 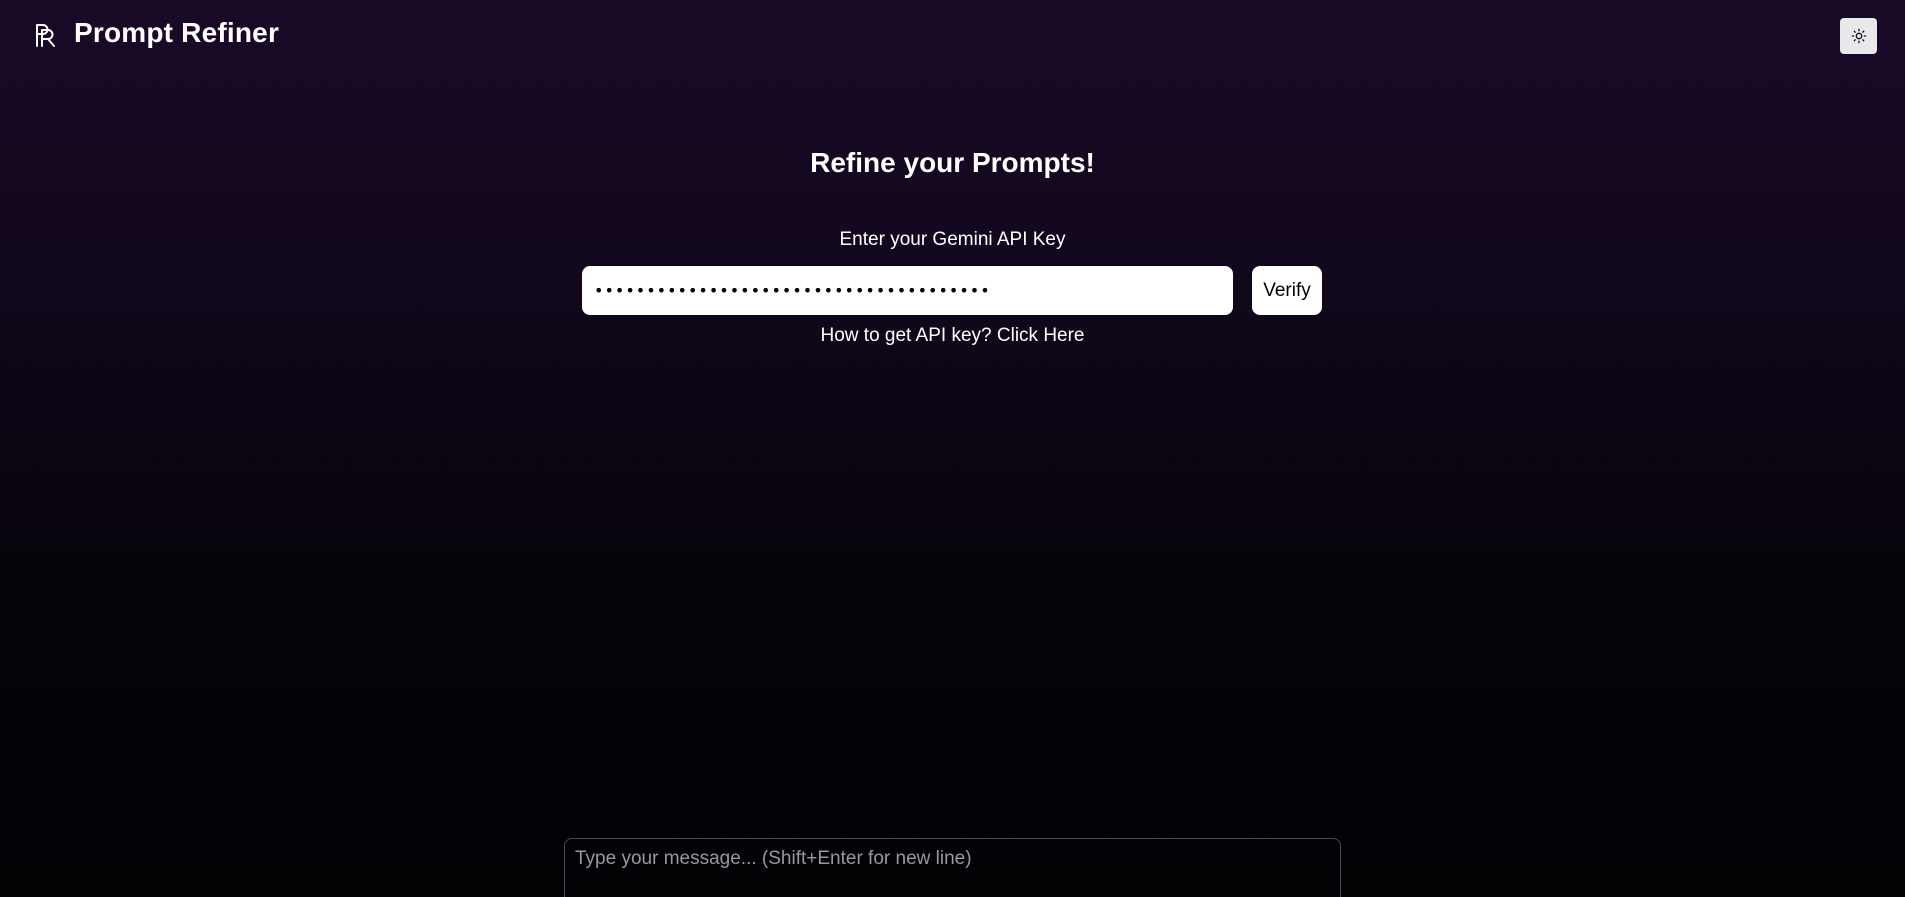 I want to click on api-key-help: How to get API key? Click Here, so click(x=952, y=336).